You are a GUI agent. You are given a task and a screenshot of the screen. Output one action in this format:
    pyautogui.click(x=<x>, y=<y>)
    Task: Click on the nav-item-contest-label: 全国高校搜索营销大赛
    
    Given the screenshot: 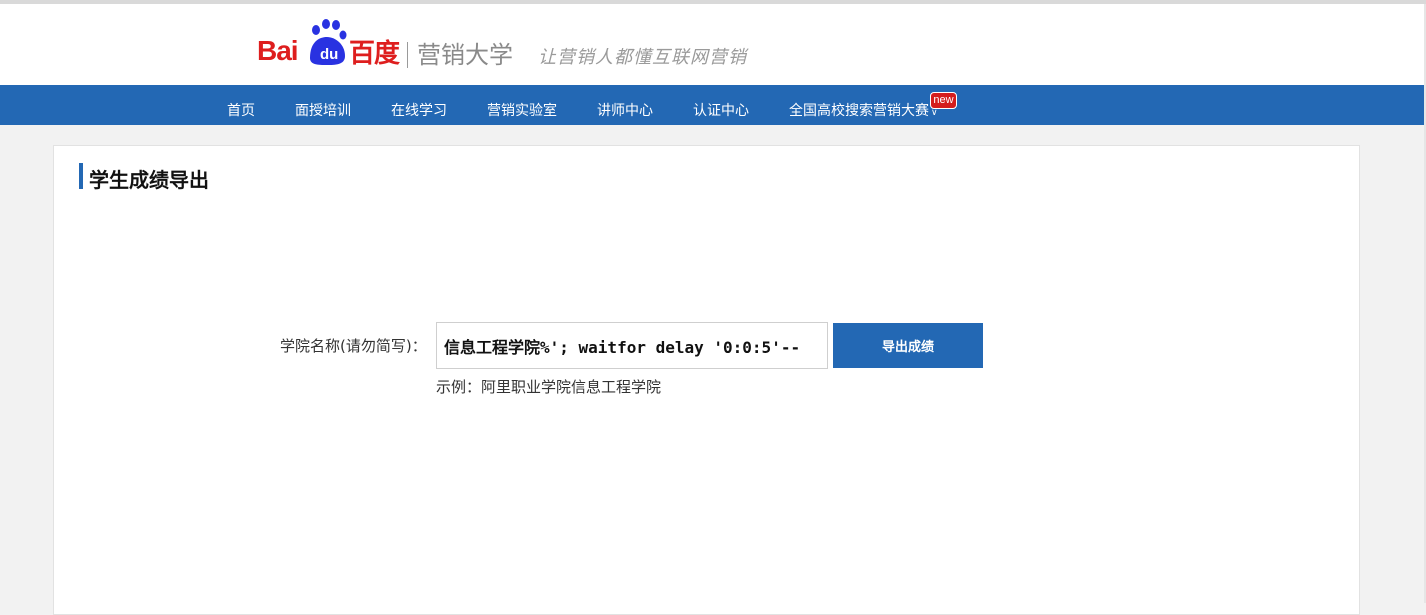 What is the action you would take?
    pyautogui.click(x=859, y=111)
    